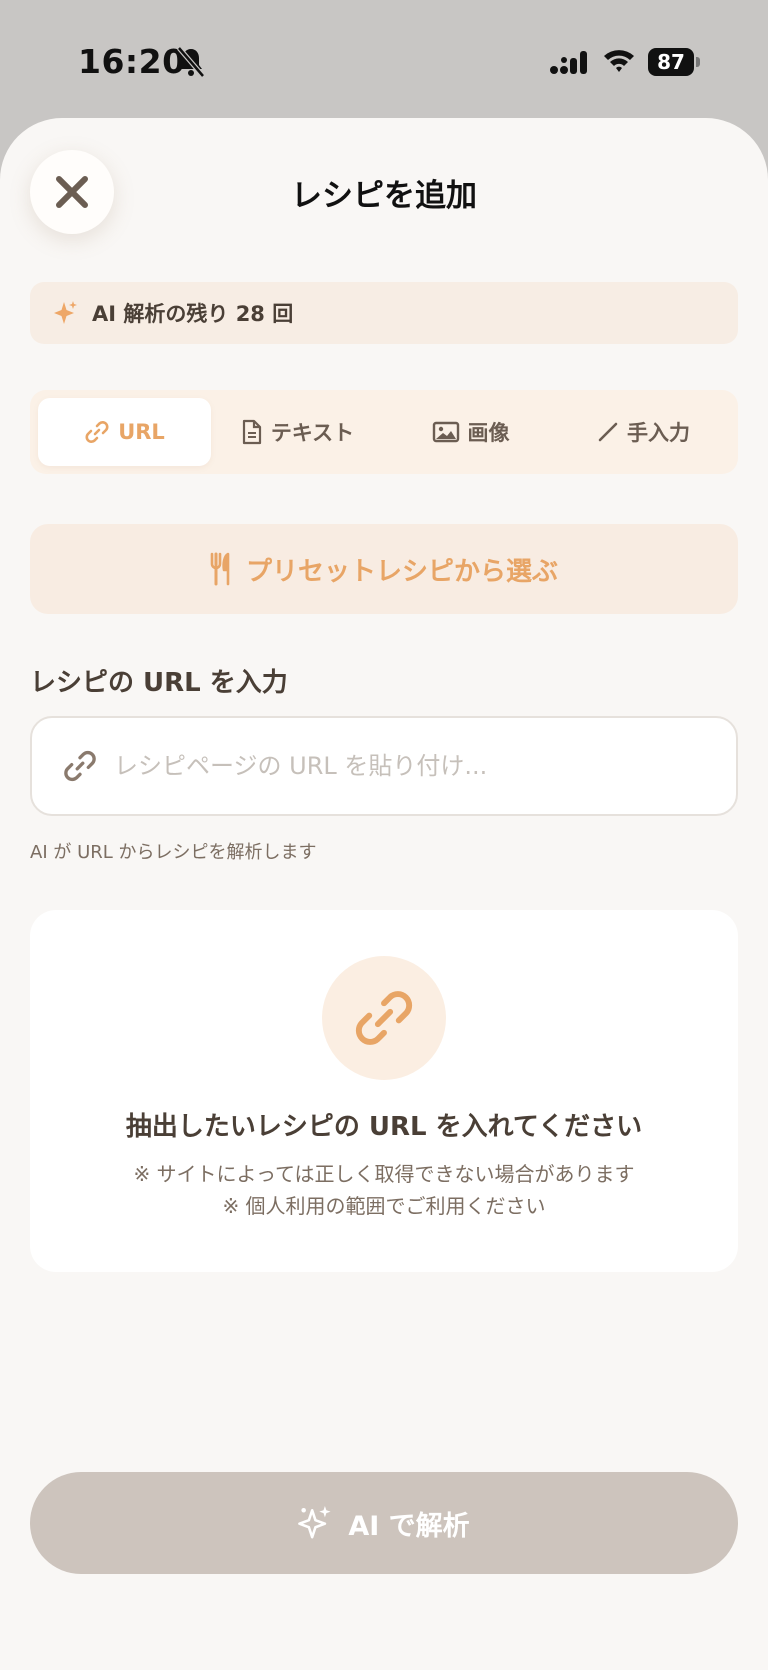 The width and height of the screenshot is (768, 1670). Describe the element at coordinates (619, 61) in the screenshot. I see `wifi-icon` at that location.